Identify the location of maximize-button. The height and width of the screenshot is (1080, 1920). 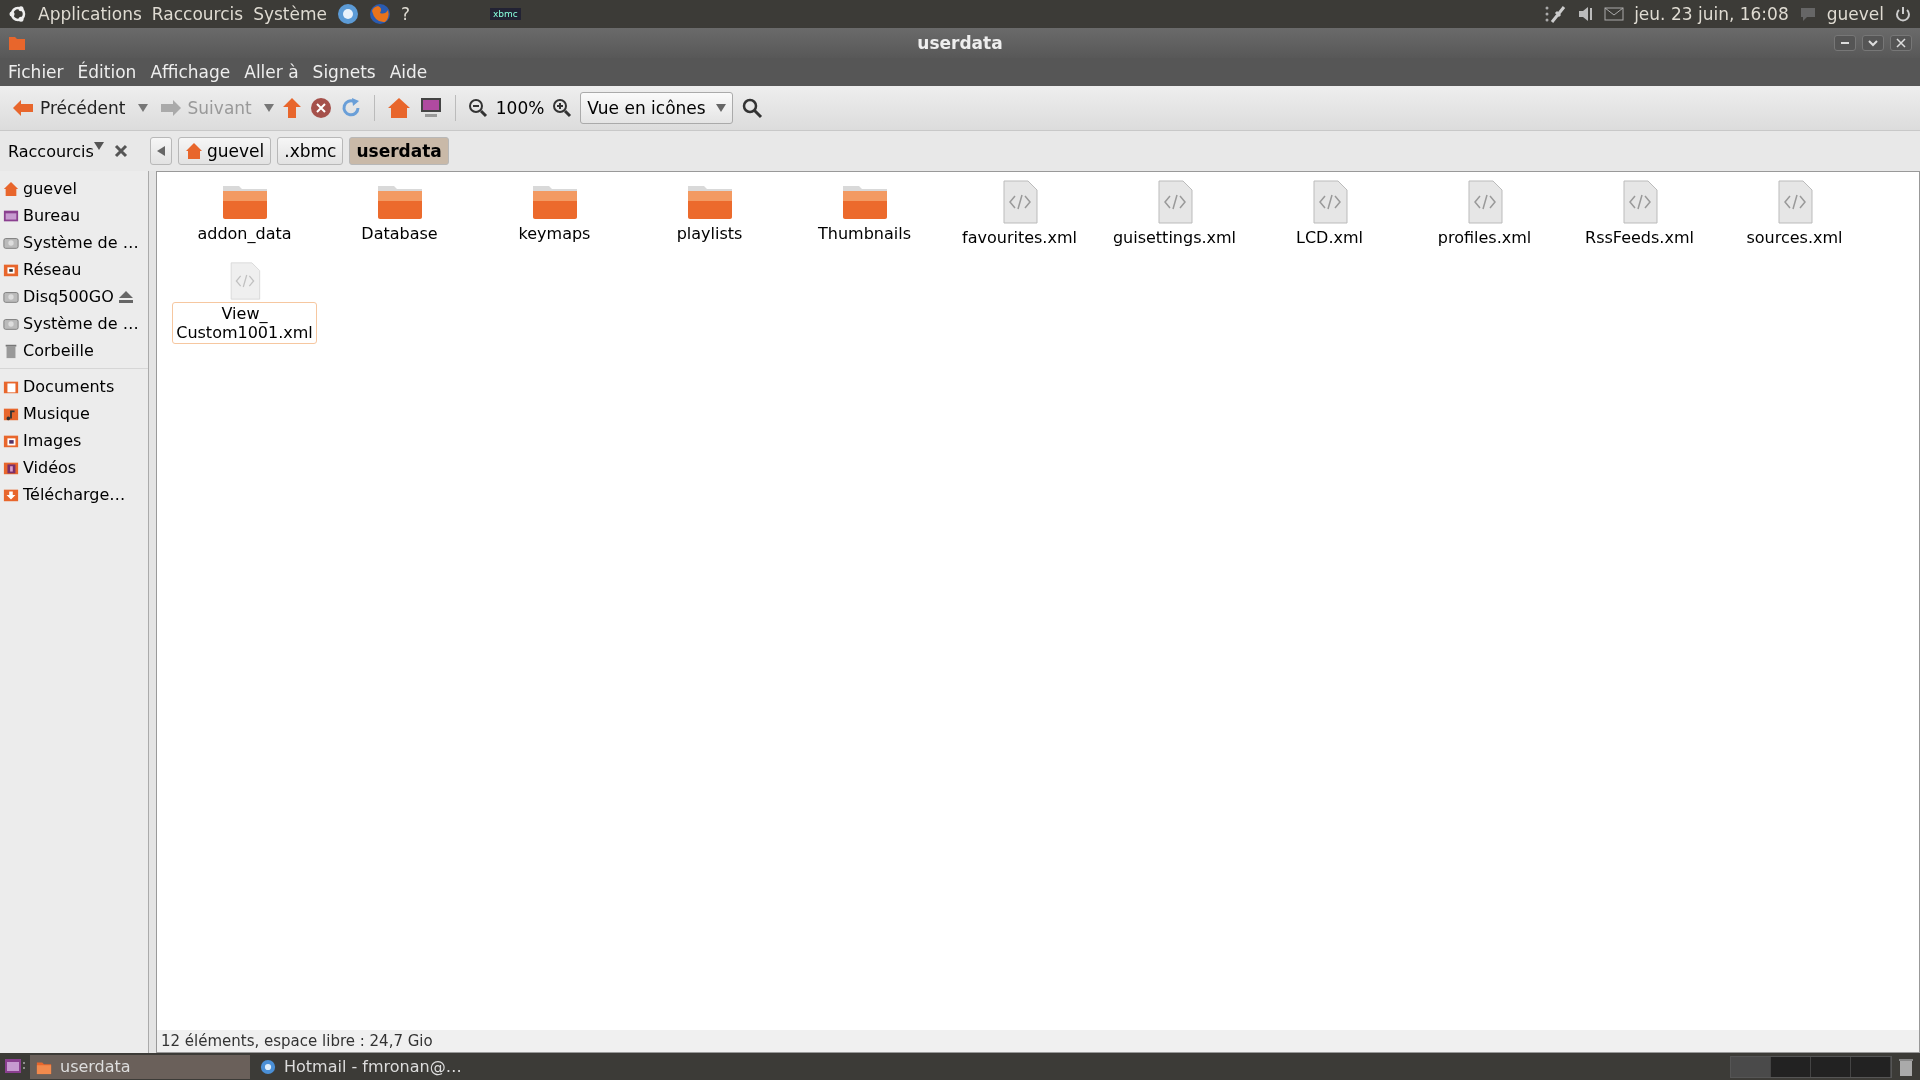
(1873, 43).